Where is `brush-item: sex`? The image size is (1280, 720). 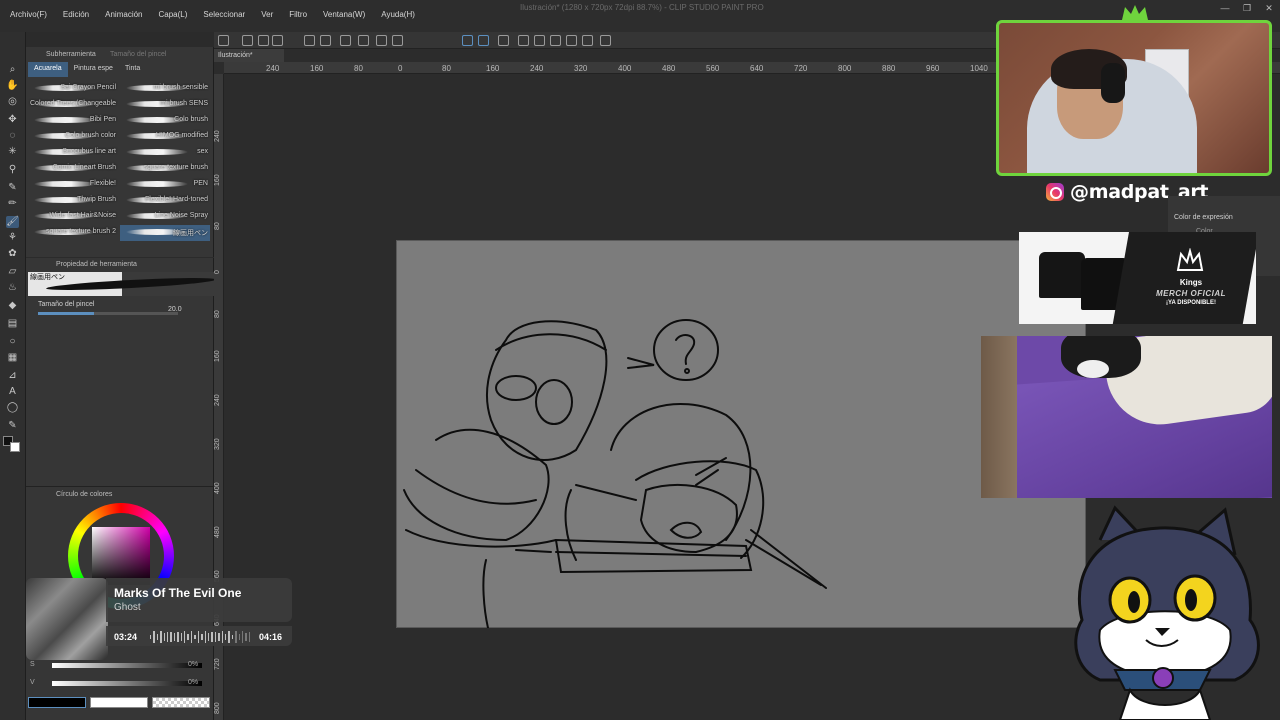
brush-item: sex is located at coordinates (165, 153).